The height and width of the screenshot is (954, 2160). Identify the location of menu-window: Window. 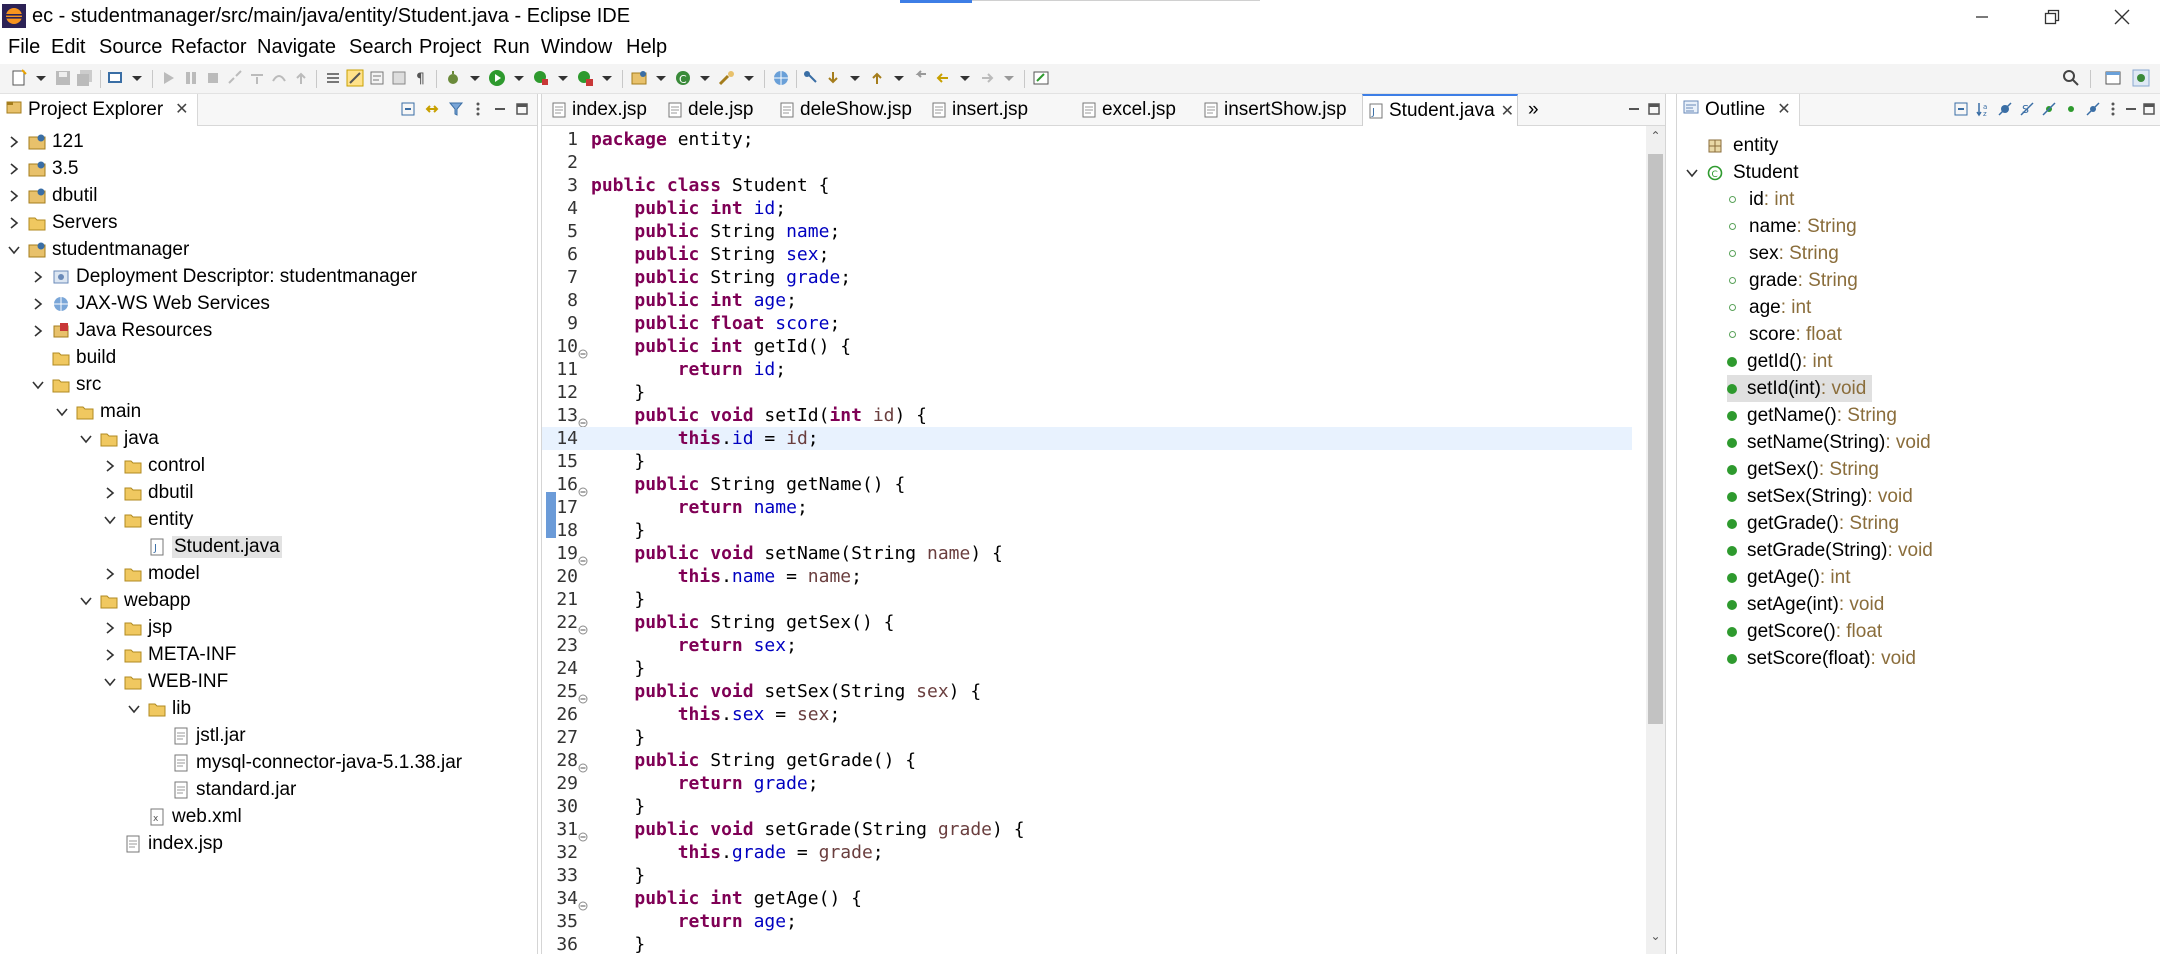
(576, 47).